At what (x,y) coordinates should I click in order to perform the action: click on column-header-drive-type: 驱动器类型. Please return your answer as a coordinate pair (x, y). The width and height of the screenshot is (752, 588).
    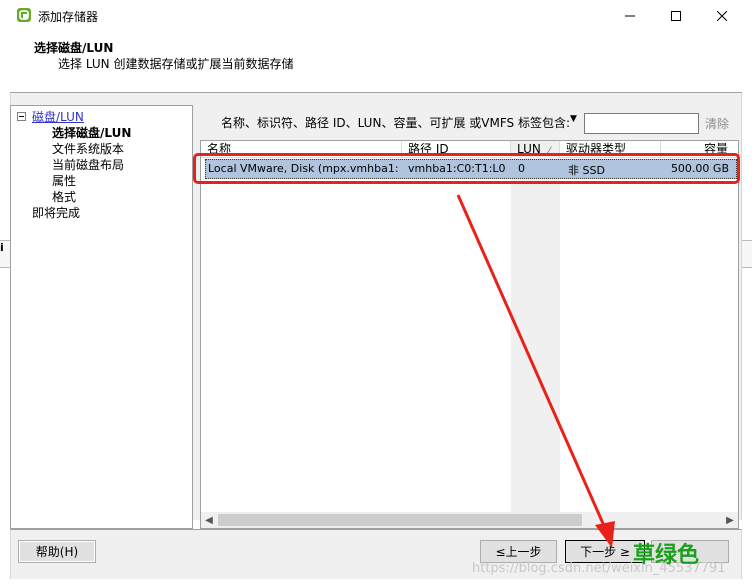
    Looking at the image, I should click on (610, 149).